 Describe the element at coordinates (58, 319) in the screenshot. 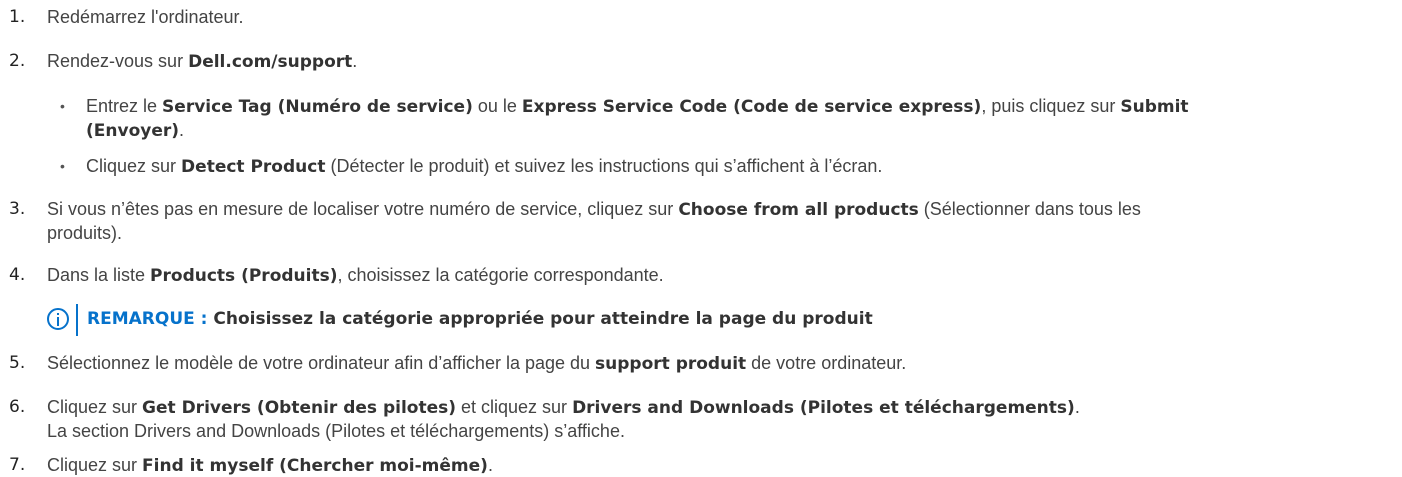

I see `info-icon` at that location.